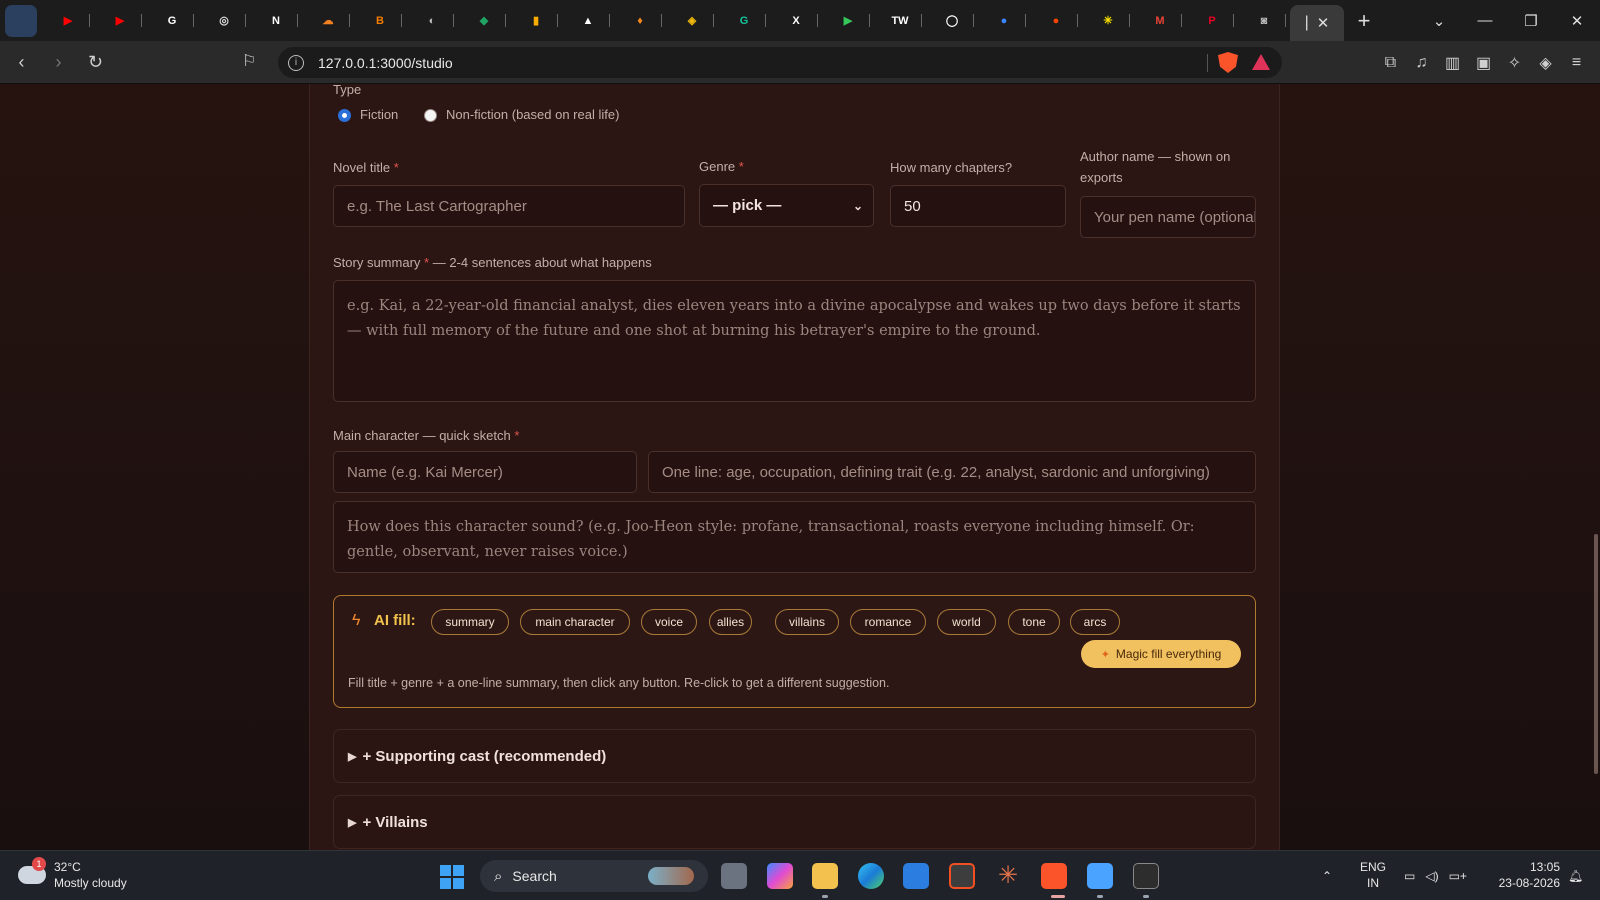 The height and width of the screenshot is (900, 1600). Describe the element at coordinates (1596, 654) in the screenshot. I see `page-scrollbar` at that location.